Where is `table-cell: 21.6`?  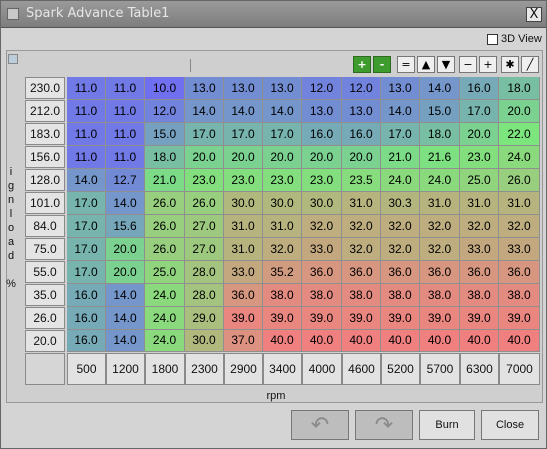
table-cell: 21.6 is located at coordinates (440, 157).